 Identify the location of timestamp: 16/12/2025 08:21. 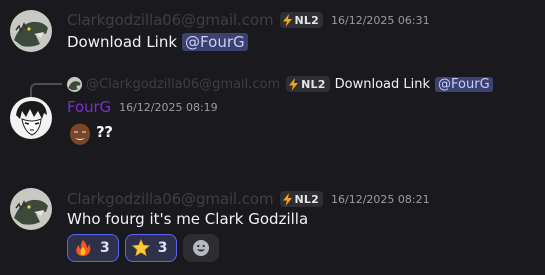
(380, 199).